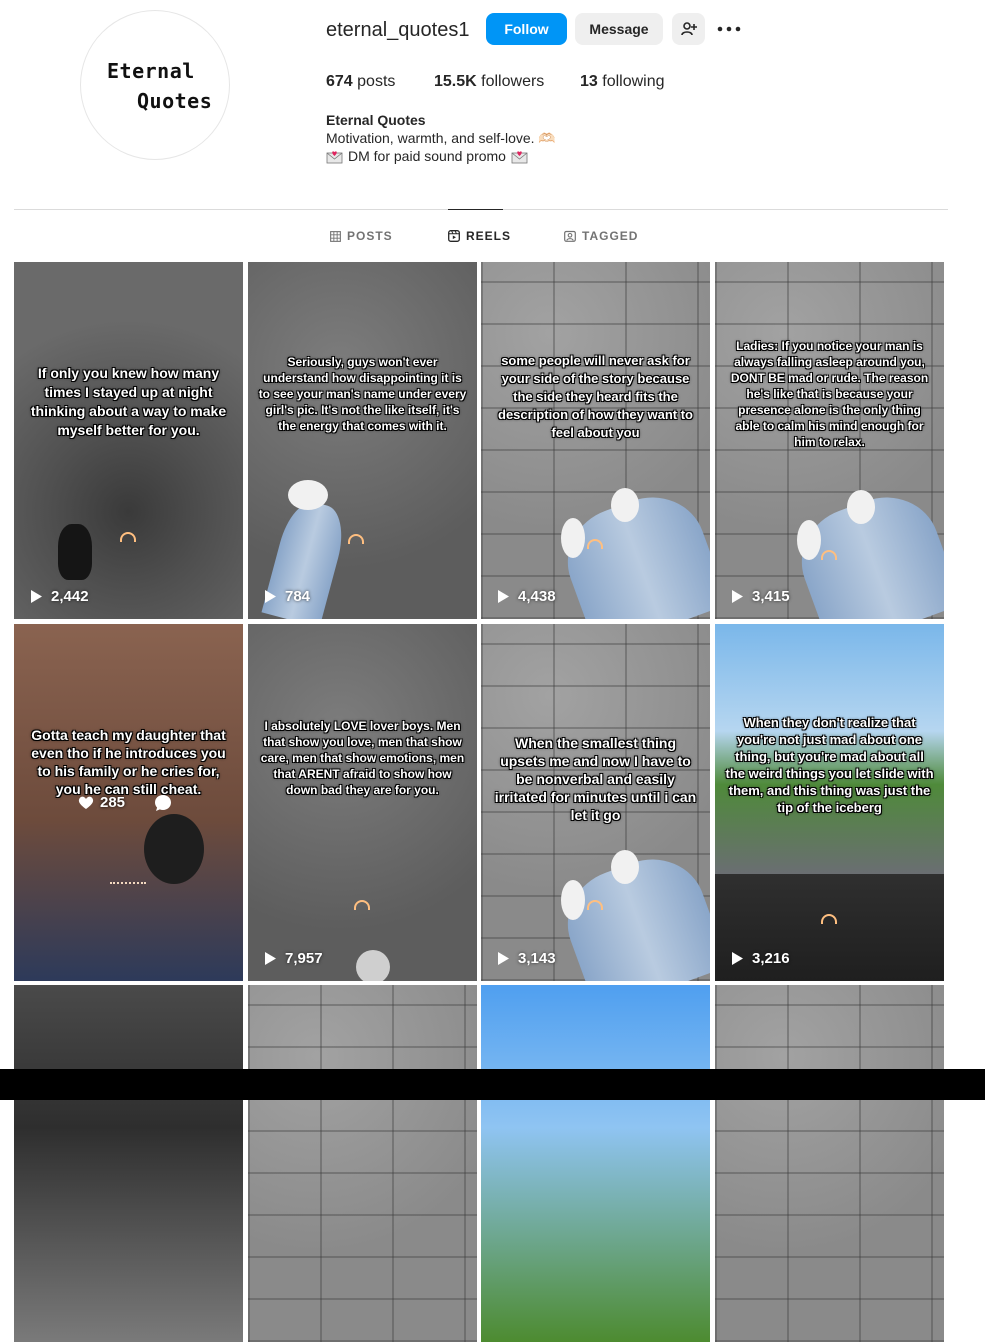 This screenshot has width=985, height=1342. What do you see at coordinates (370, 236) in the screenshot?
I see `tab-posts-label: POSTS` at bounding box center [370, 236].